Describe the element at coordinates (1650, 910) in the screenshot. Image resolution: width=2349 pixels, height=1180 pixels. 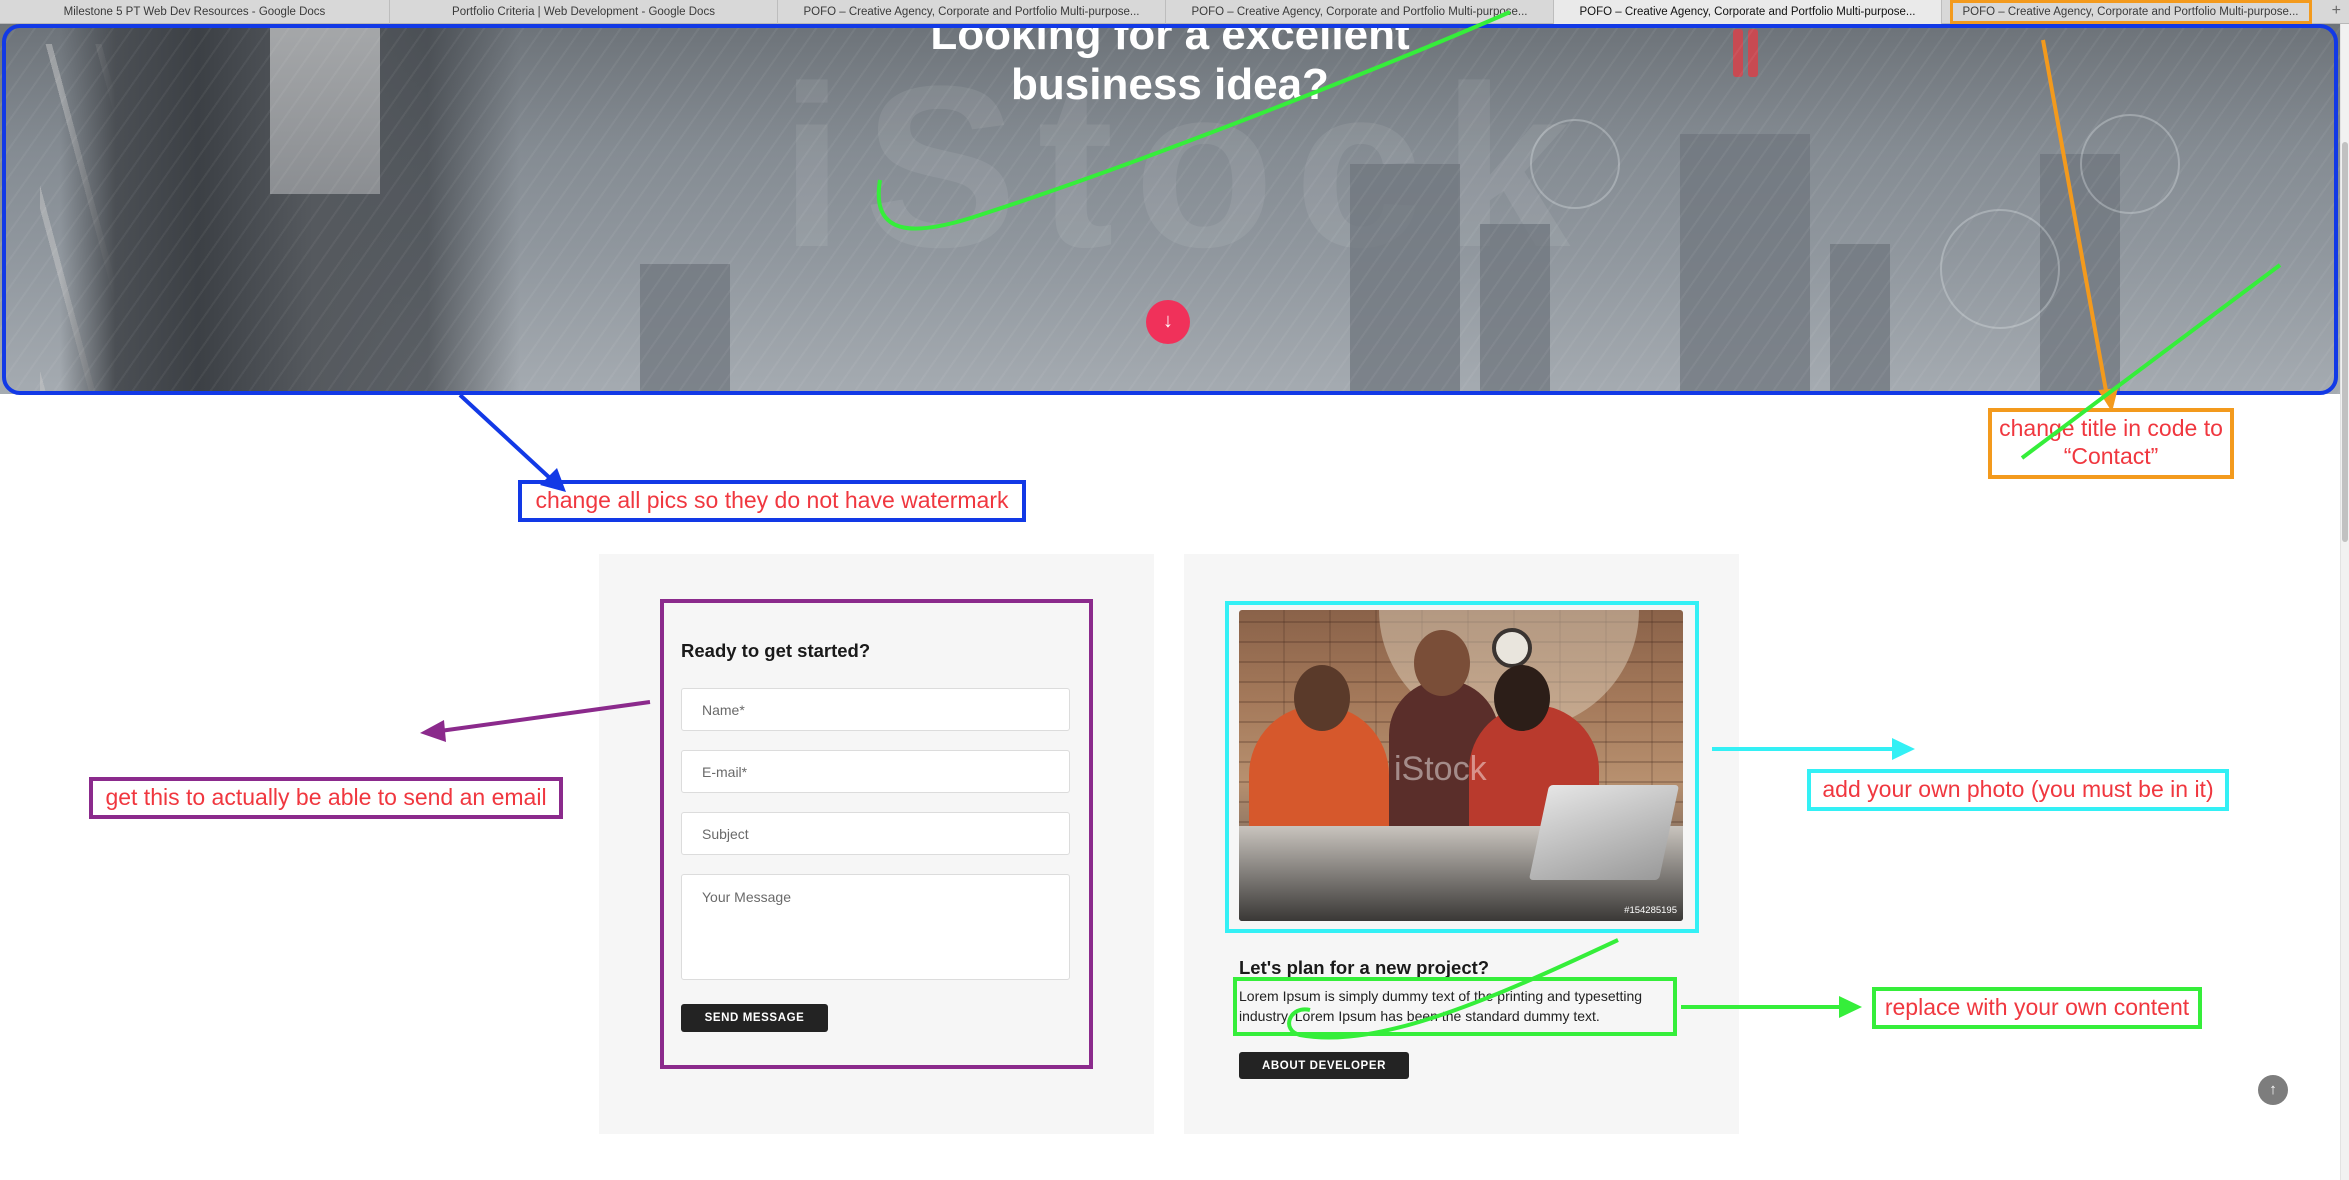
I see `photo-id: #154285195` at that location.